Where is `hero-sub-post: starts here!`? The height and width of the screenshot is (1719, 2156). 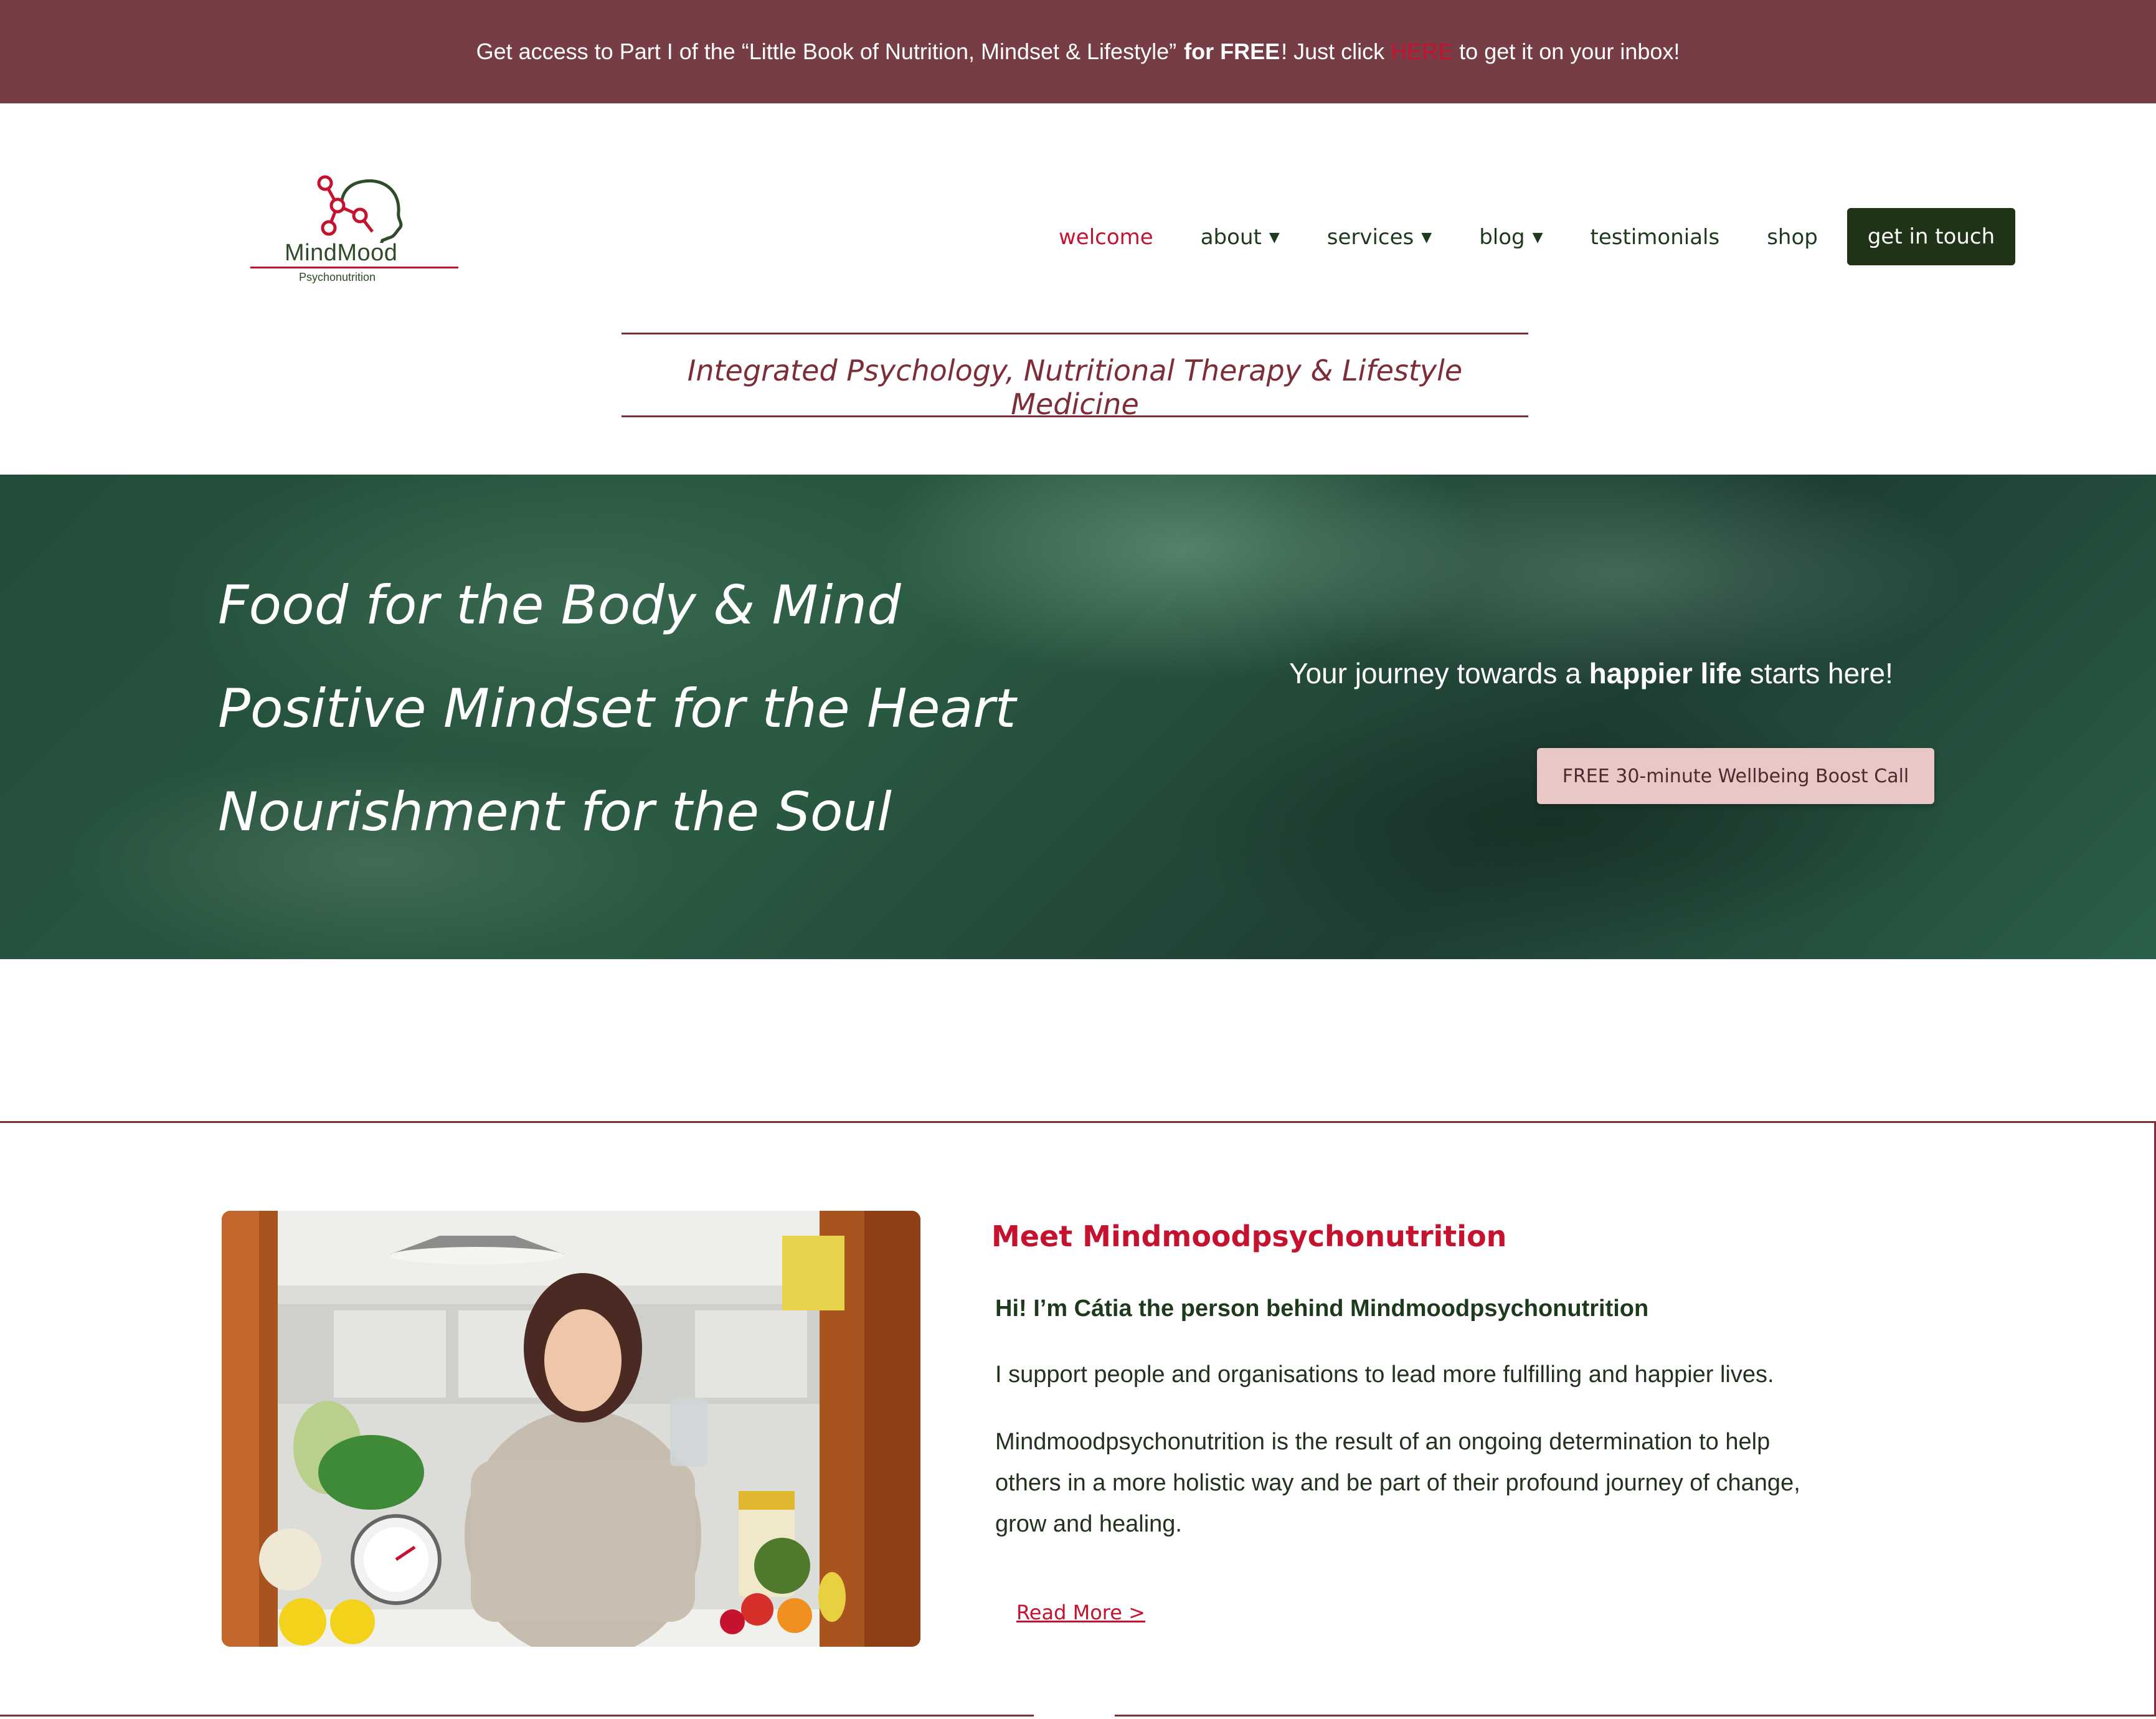
hero-sub-post: starts here! is located at coordinates (1817, 673).